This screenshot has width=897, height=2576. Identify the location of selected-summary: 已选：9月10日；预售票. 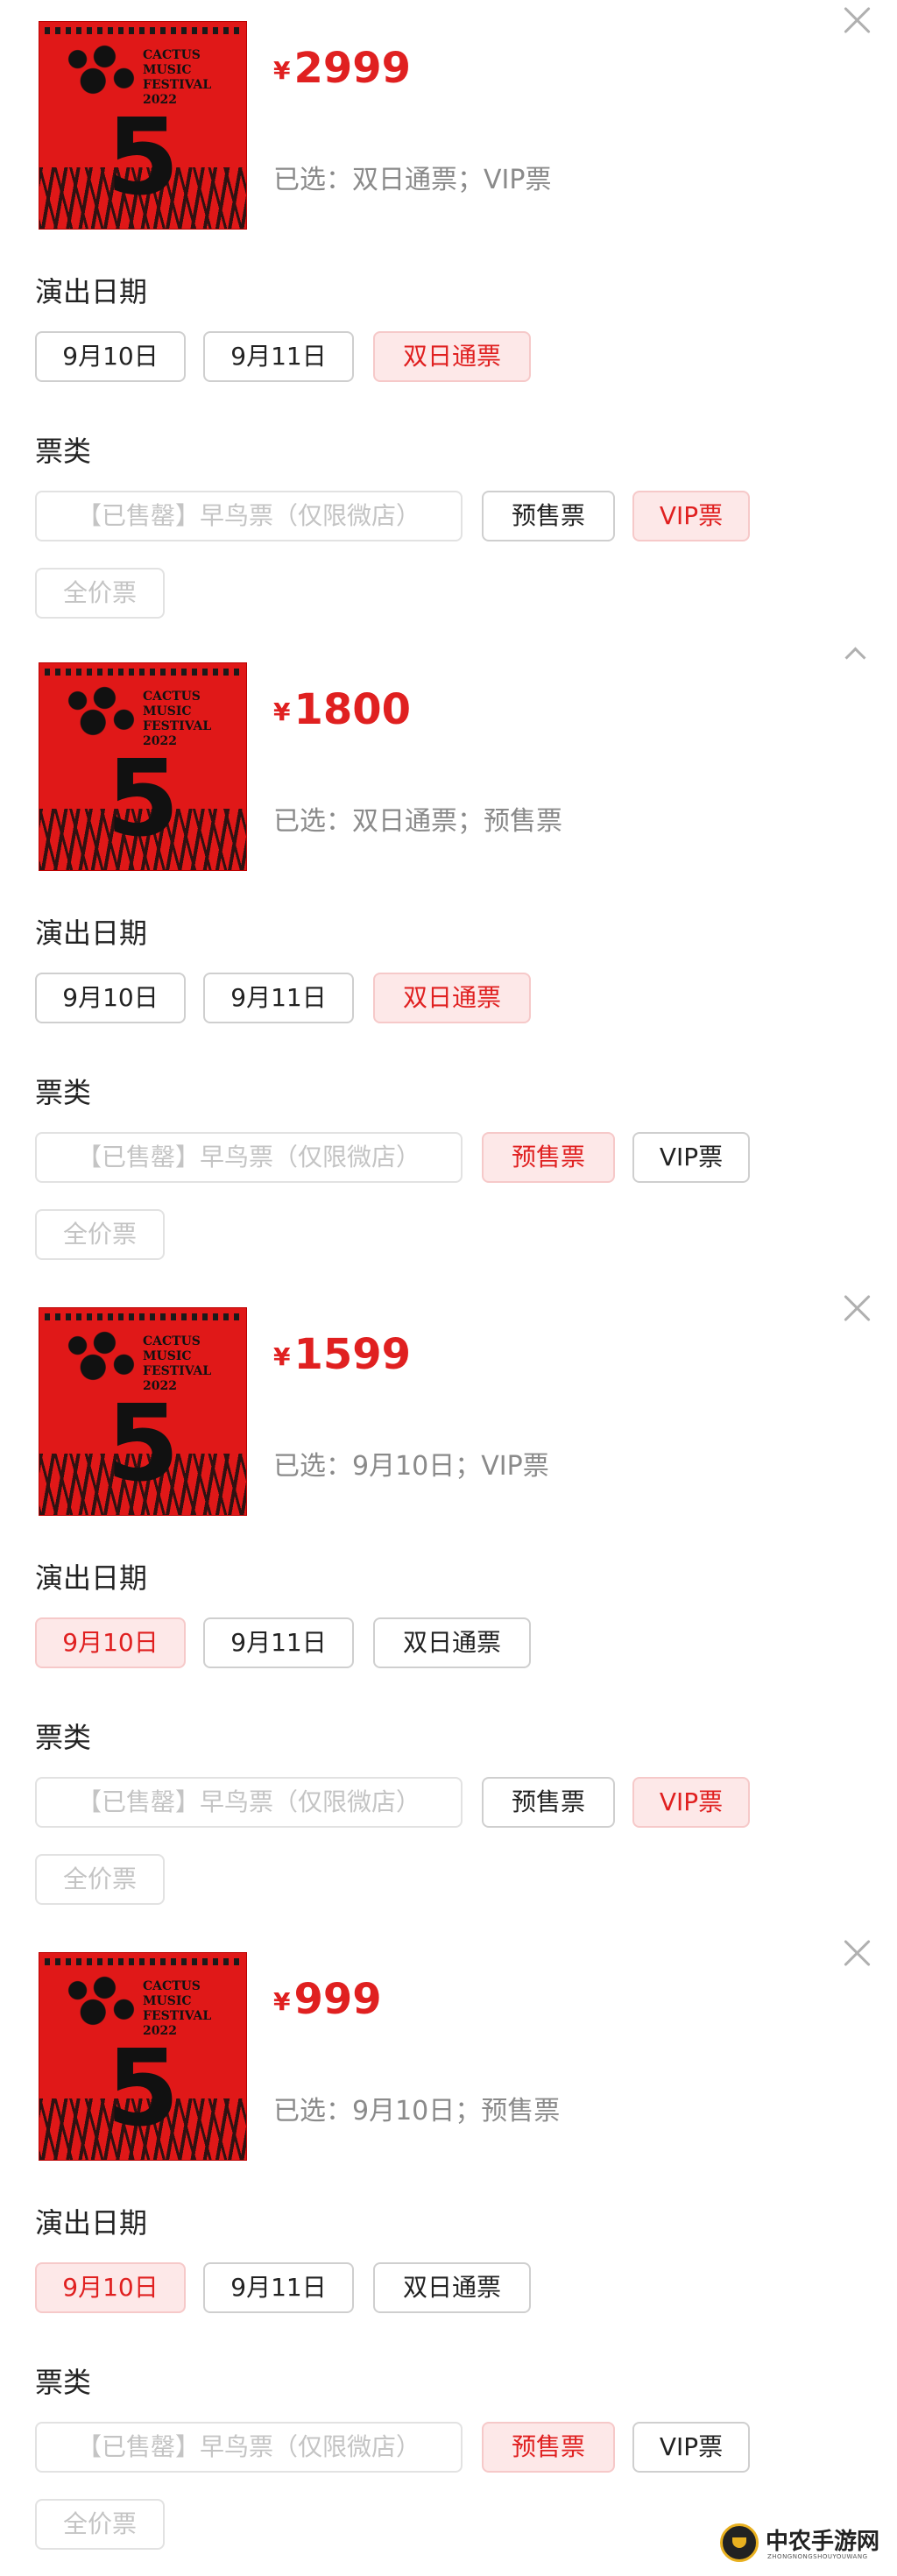
(417, 2111).